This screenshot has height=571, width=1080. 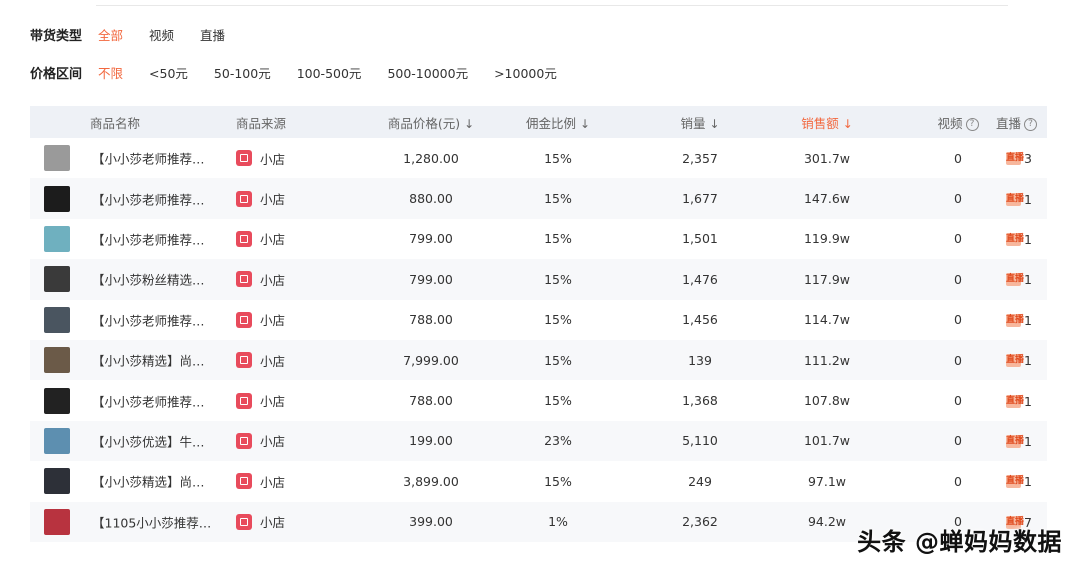 What do you see at coordinates (558, 441) in the screenshot?
I see `cell-commission: 23%` at bounding box center [558, 441].